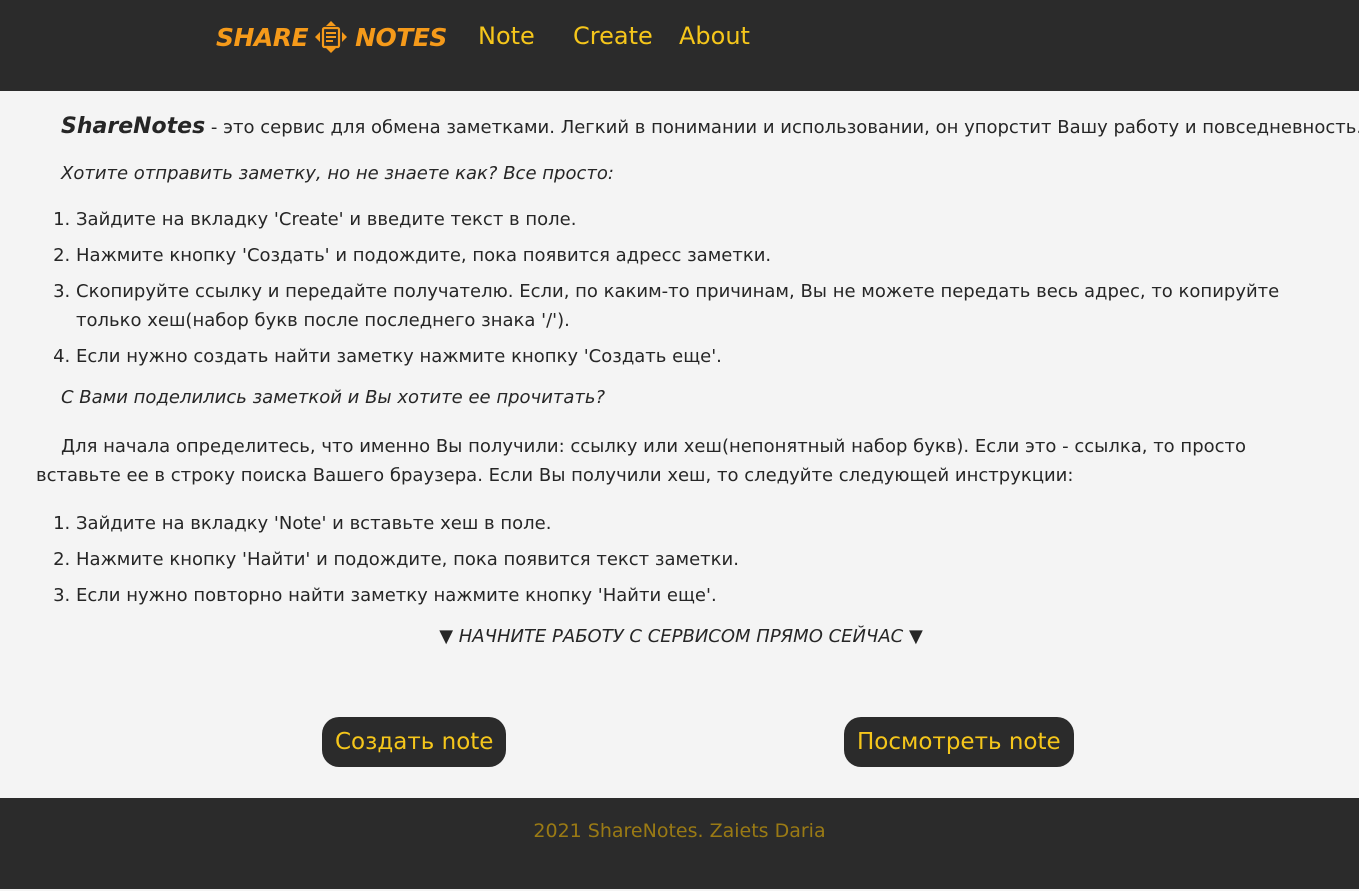  Describe the element at coordinates (506, 36) in the screenshot. I see `nav-note: Note` at that location.